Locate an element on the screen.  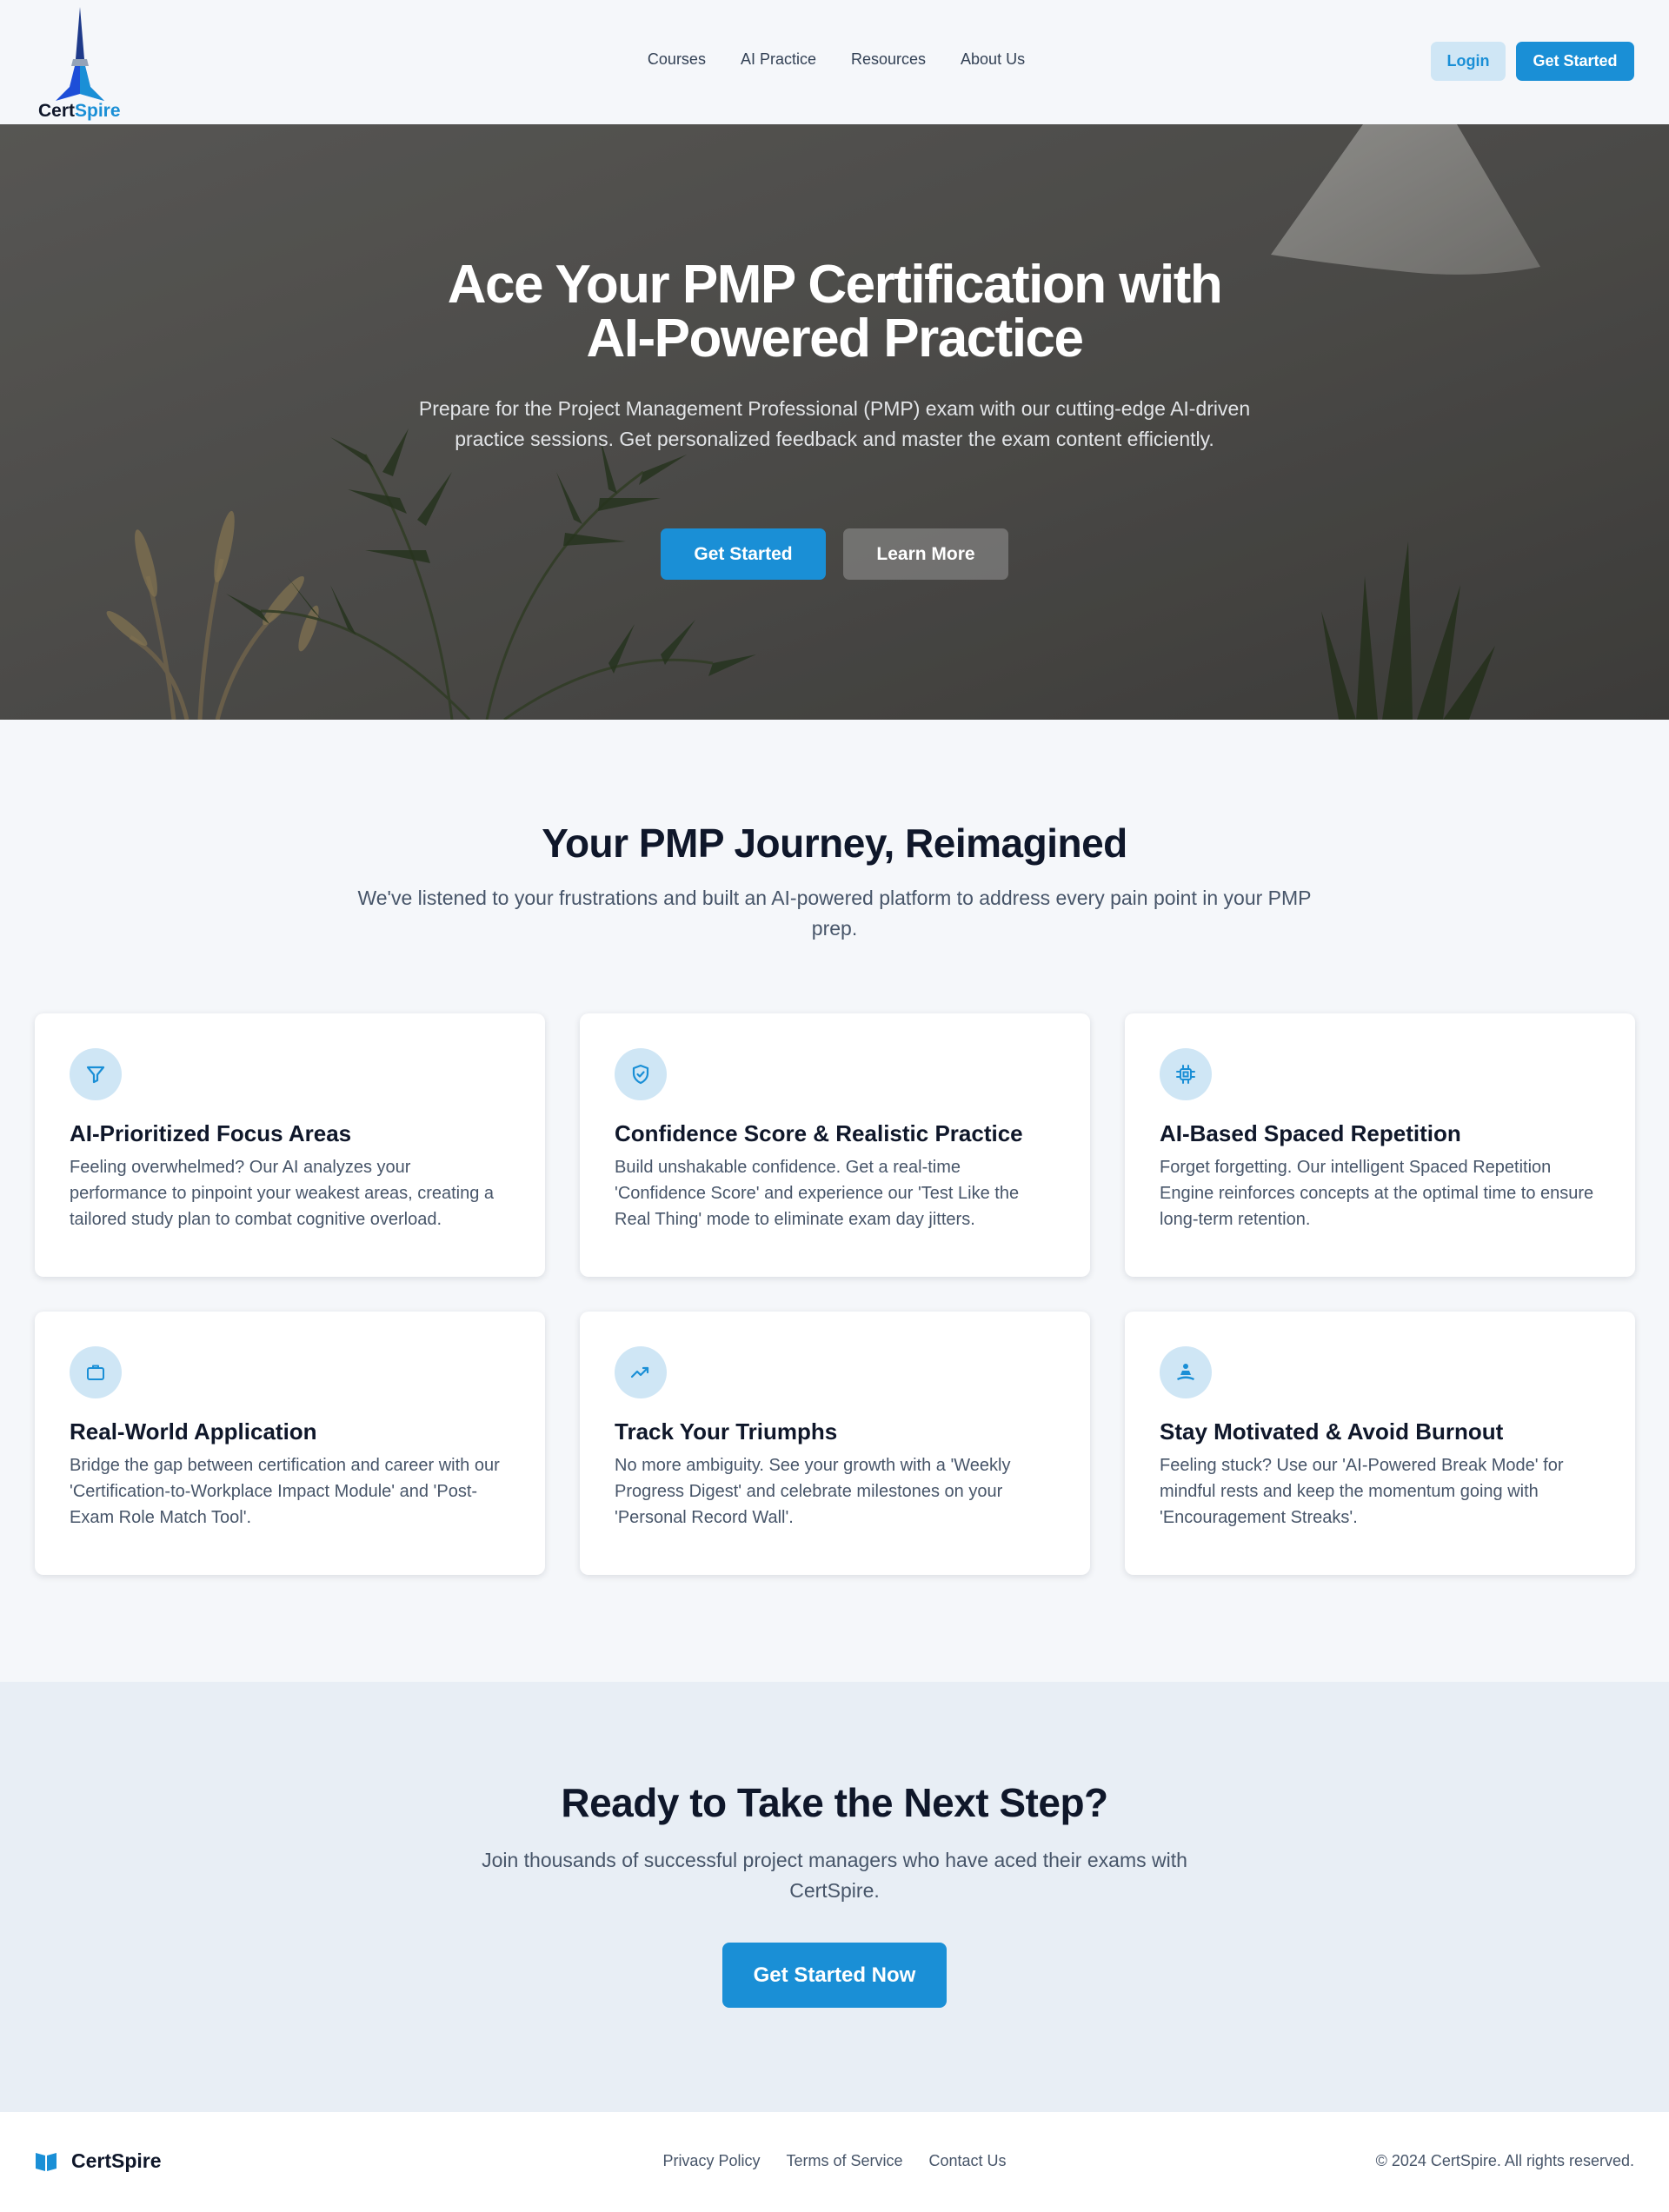
footer-link-terms-of-service: Terms of Service is located at coordinates (844, 2161).